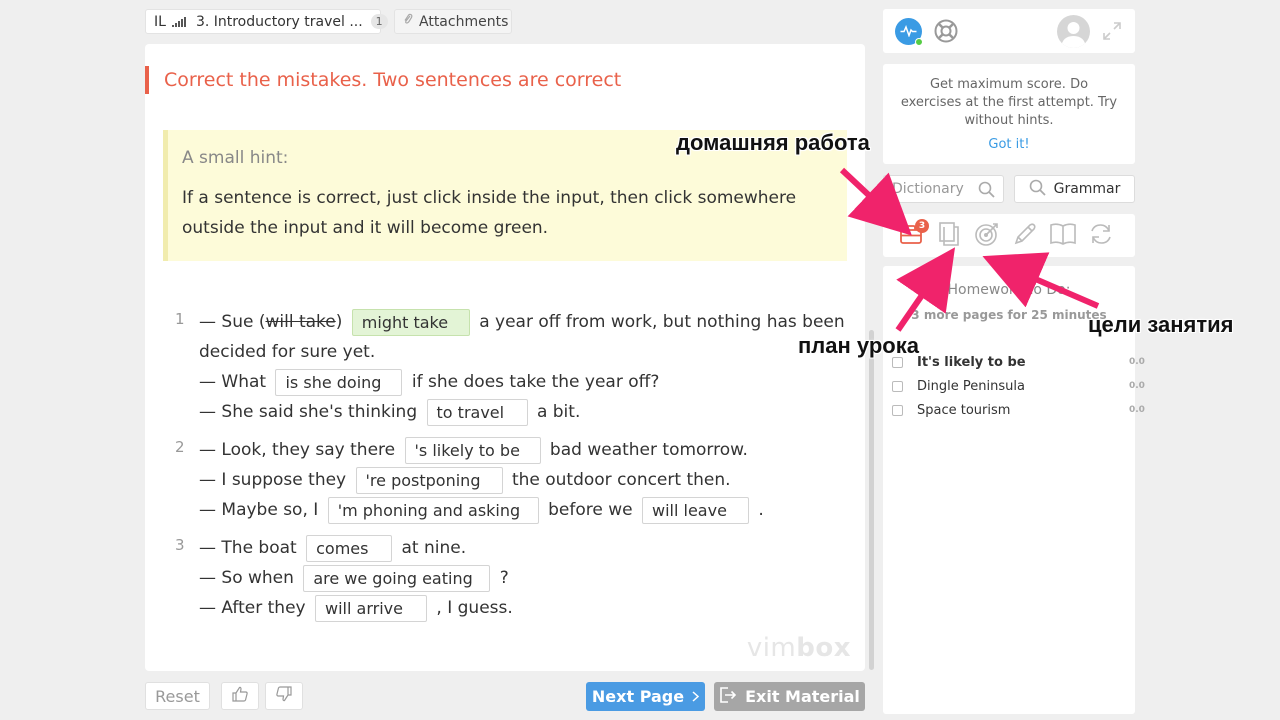 The width and height of the screenshot is (1280, 720). I want to click on sentence-text: ), so click(339, 322).